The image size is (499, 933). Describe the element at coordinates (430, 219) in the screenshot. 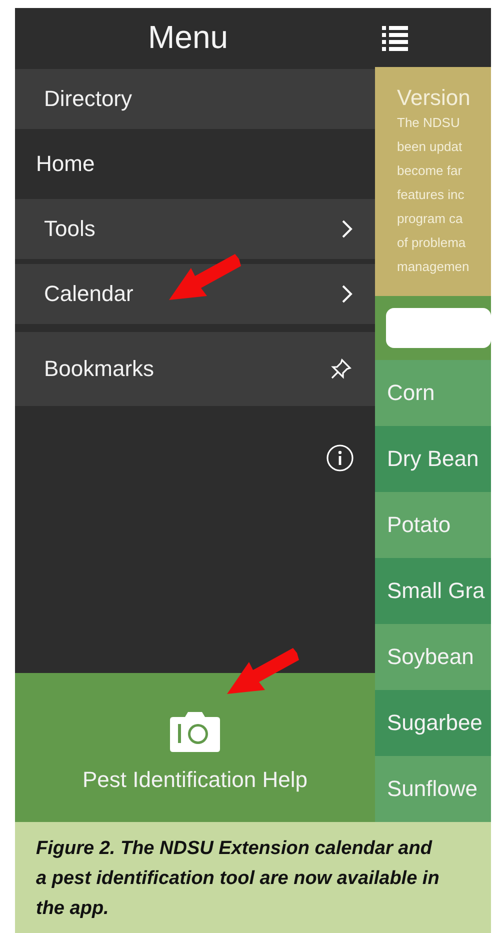

I see `version-text: program ca` at that location.